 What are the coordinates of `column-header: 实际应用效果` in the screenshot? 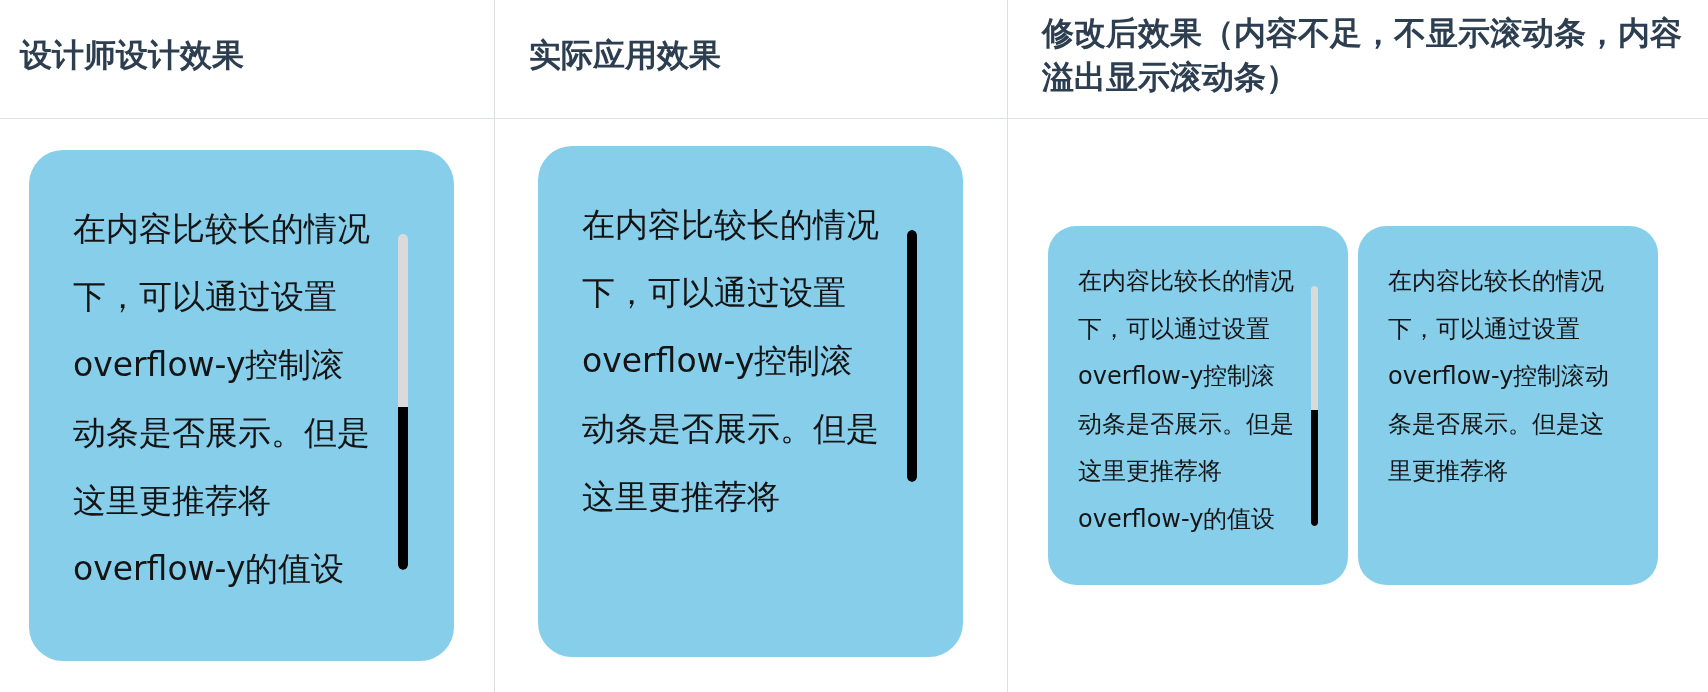 It's located at (751, 59).